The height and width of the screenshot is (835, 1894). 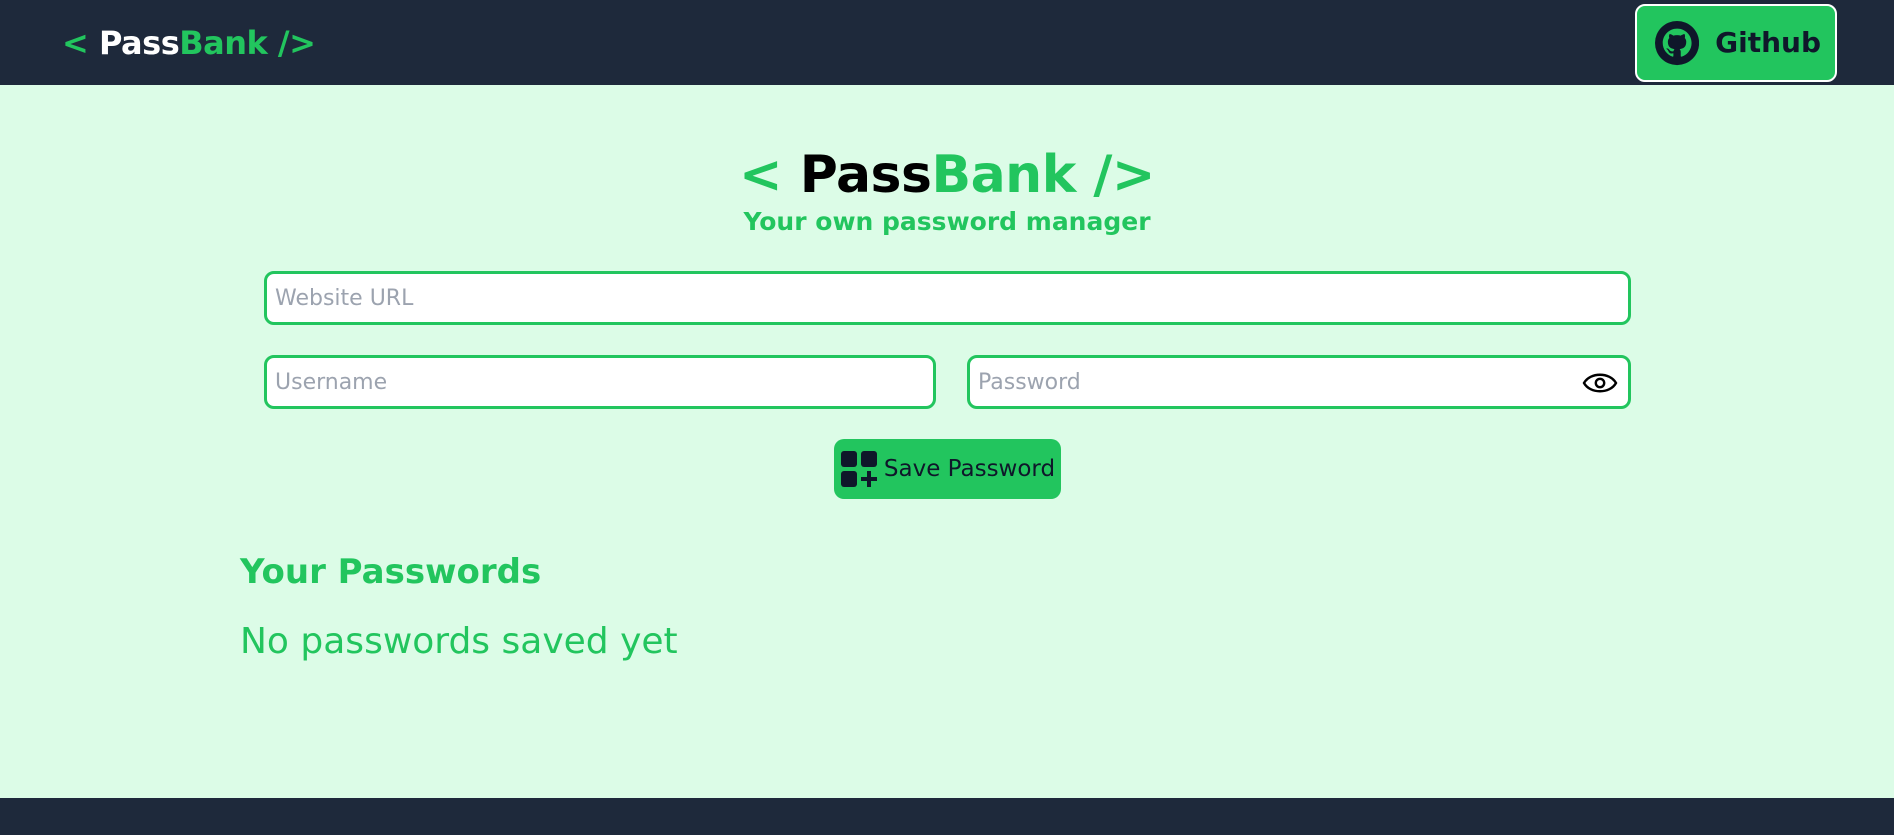 I want to click on username-field, so click(x=600, y=382).